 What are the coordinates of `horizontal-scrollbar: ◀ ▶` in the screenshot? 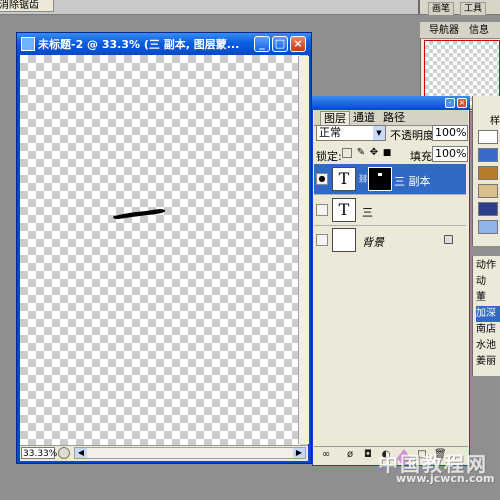 It's located at (190, 453).